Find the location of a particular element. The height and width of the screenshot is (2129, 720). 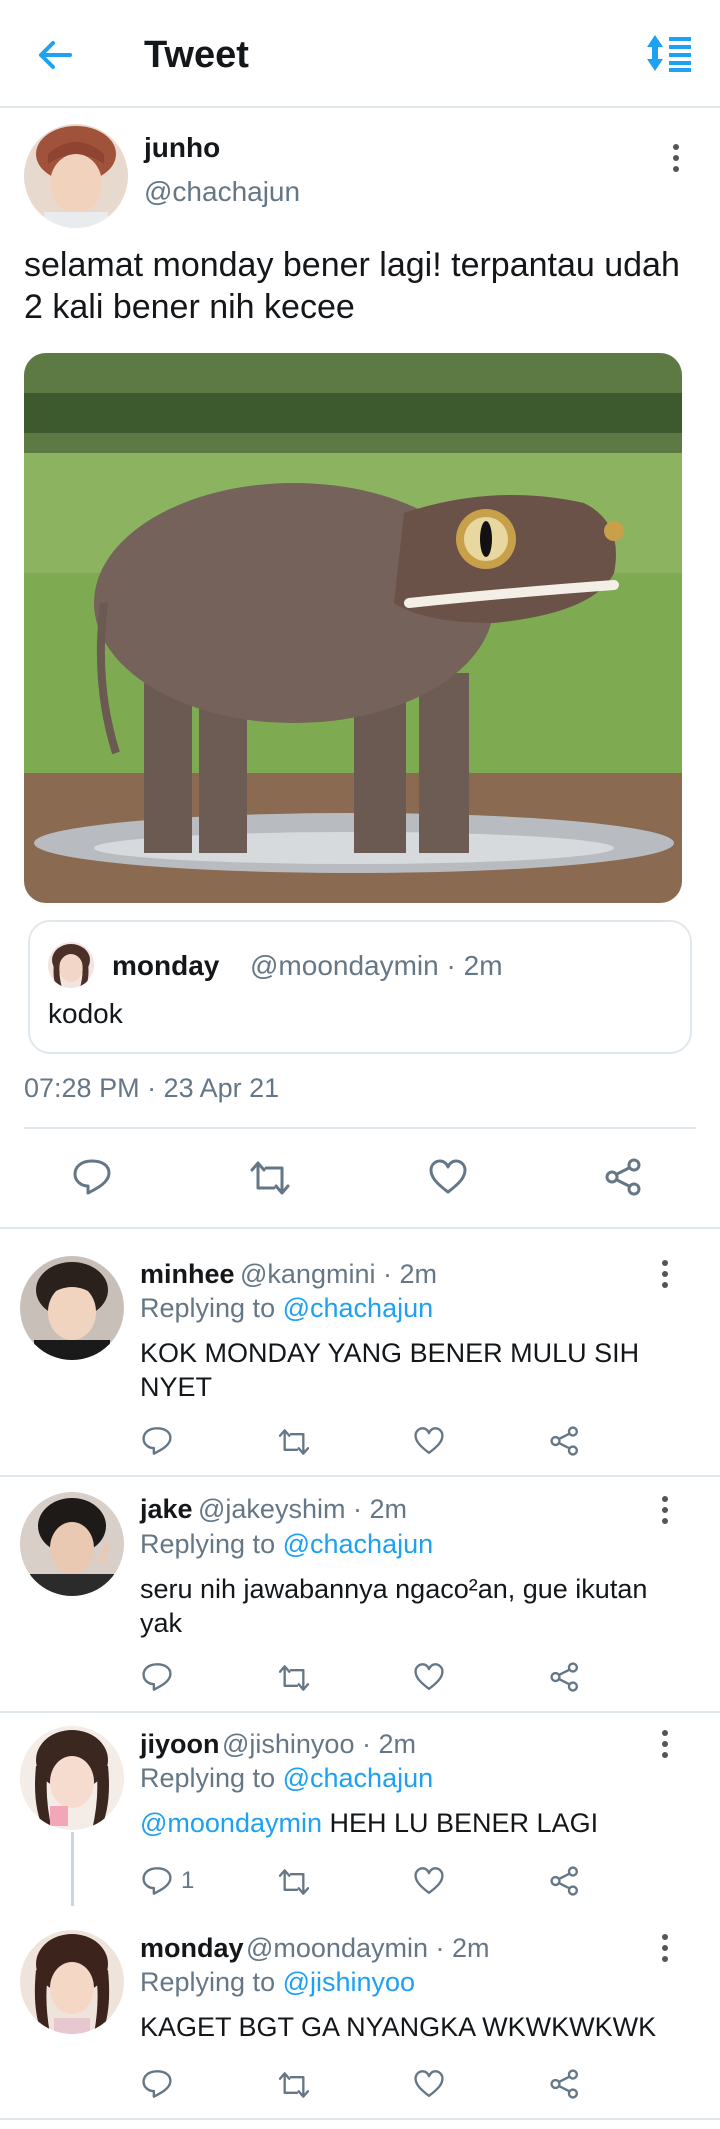

reply-author-handle: @moondaymin · 2m is located at coordinates (368, 1948).